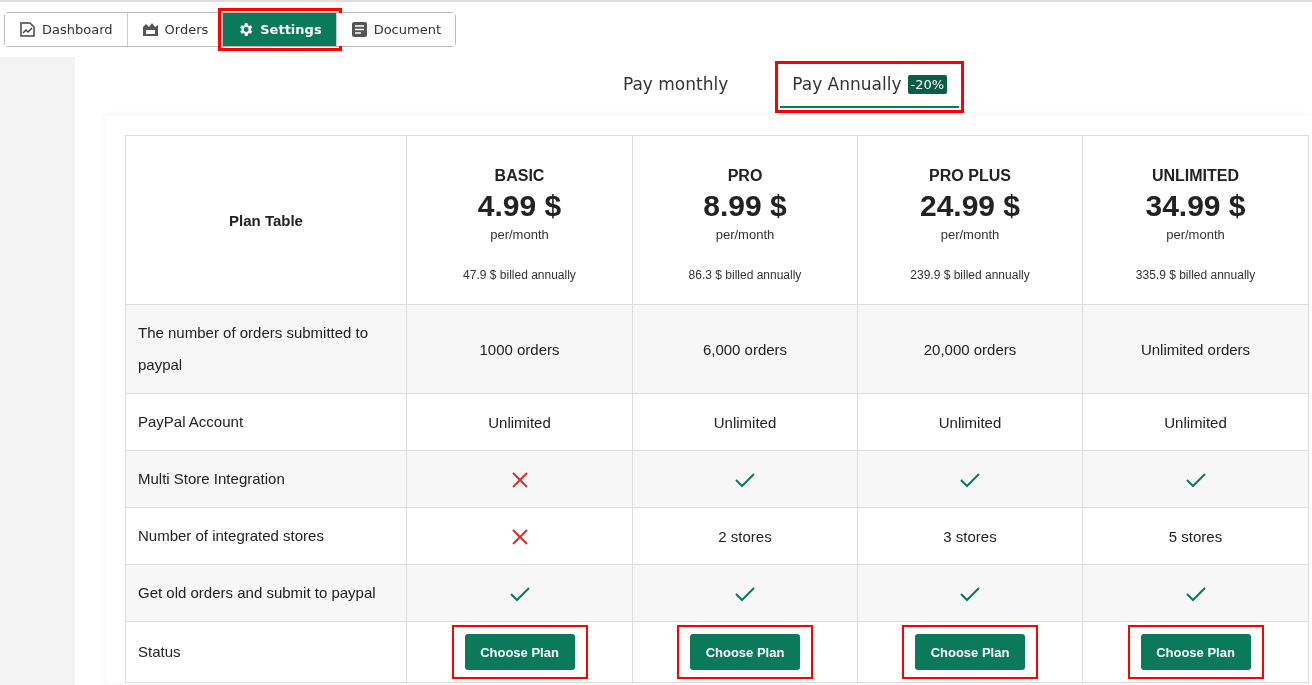  What do you see at coordinates (970, 205) in the screenshot?
I see `plan-price: 24.99 $` at bounding box center [970, 205].